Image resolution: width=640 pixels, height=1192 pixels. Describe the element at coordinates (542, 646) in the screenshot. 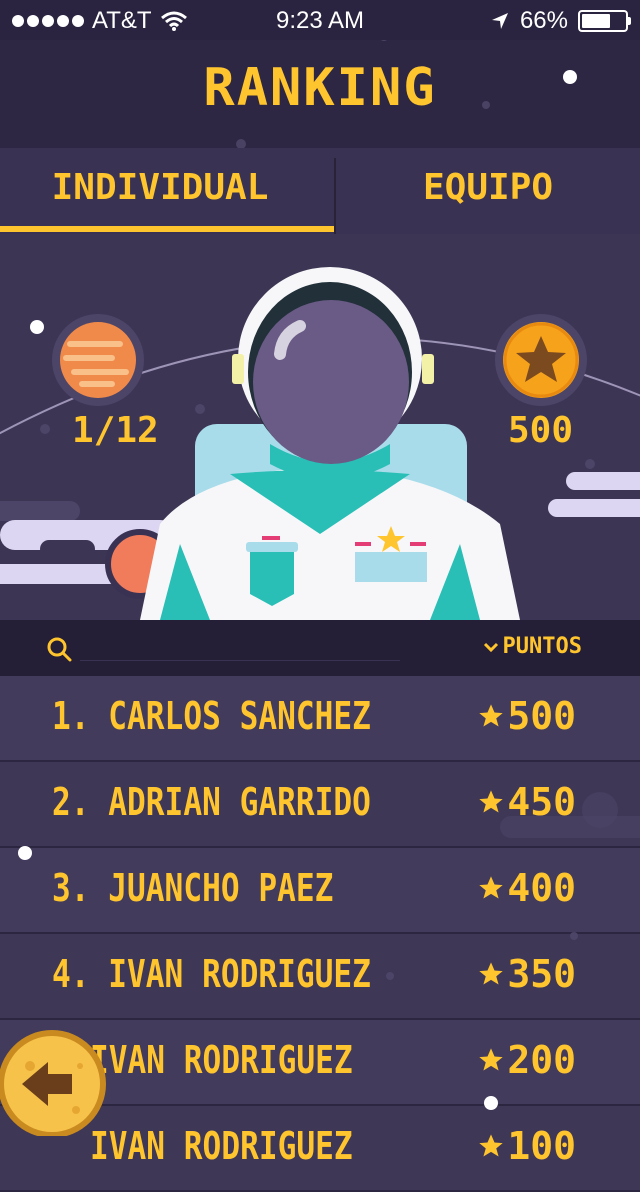

I see `sort-label: PUNTOS` at that location.